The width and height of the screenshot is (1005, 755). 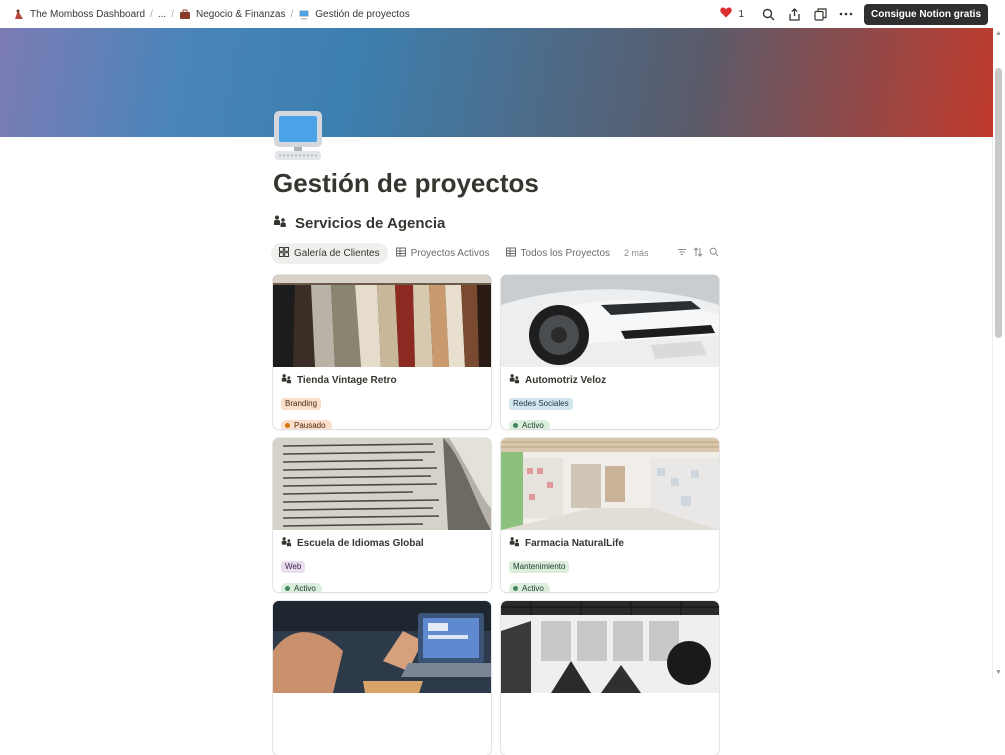 I want to click on scroll-thumb, so click(x=998, y=203).